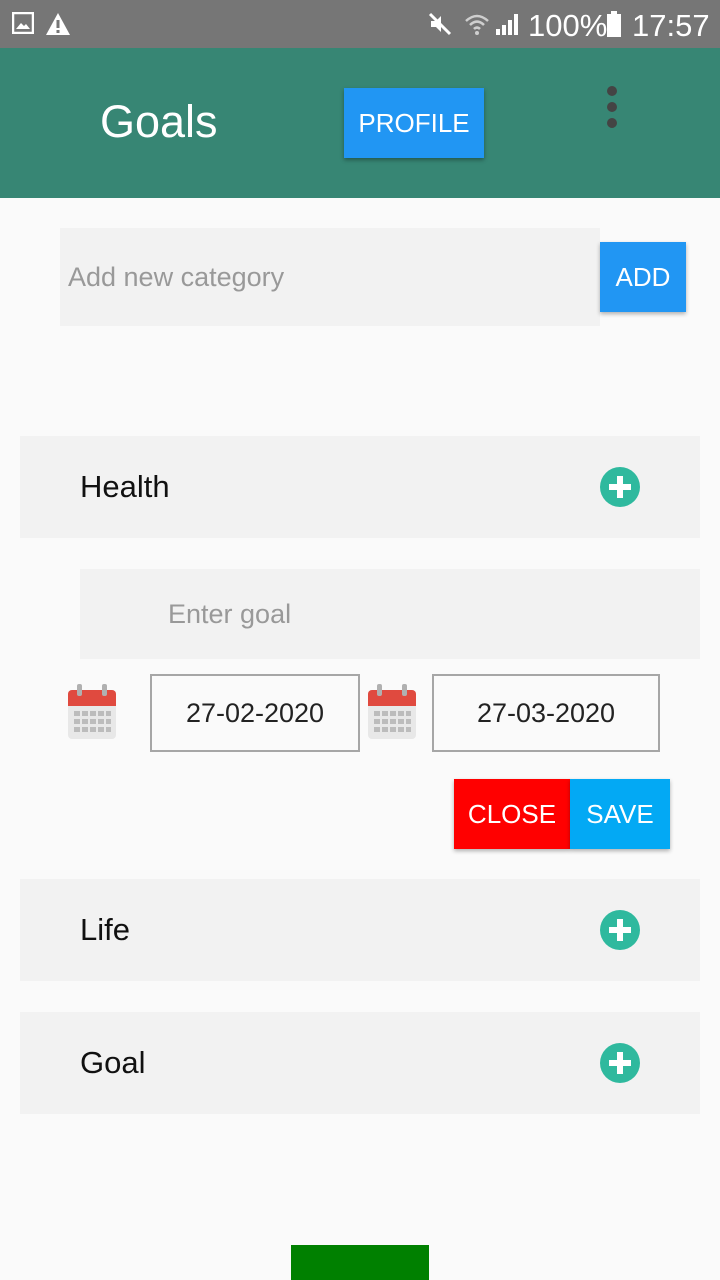 The height and width of the screenshot is (1280, 720). I want to click on clock: 17:57, so click(671, 25).